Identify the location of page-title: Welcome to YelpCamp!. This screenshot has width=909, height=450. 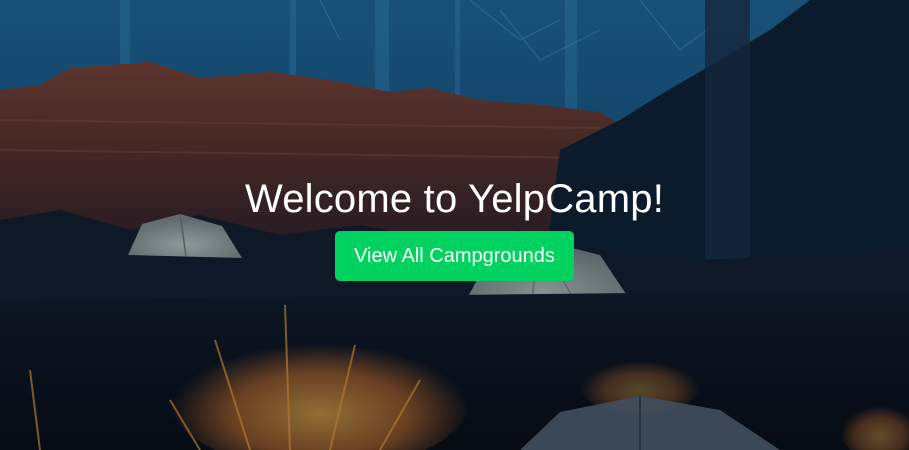
(454, 199).